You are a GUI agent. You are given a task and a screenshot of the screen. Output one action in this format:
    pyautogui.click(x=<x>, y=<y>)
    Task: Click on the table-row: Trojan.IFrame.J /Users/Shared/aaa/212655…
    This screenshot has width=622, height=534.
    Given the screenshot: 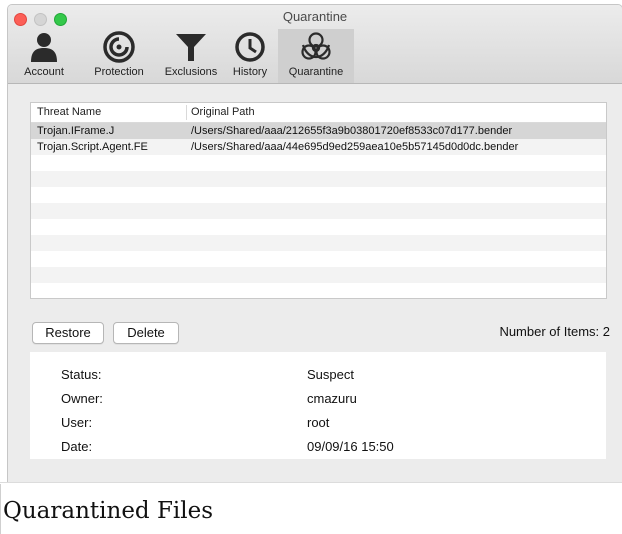 What is the action you would take?
    pyautogui.click(x=318, y=131)
    